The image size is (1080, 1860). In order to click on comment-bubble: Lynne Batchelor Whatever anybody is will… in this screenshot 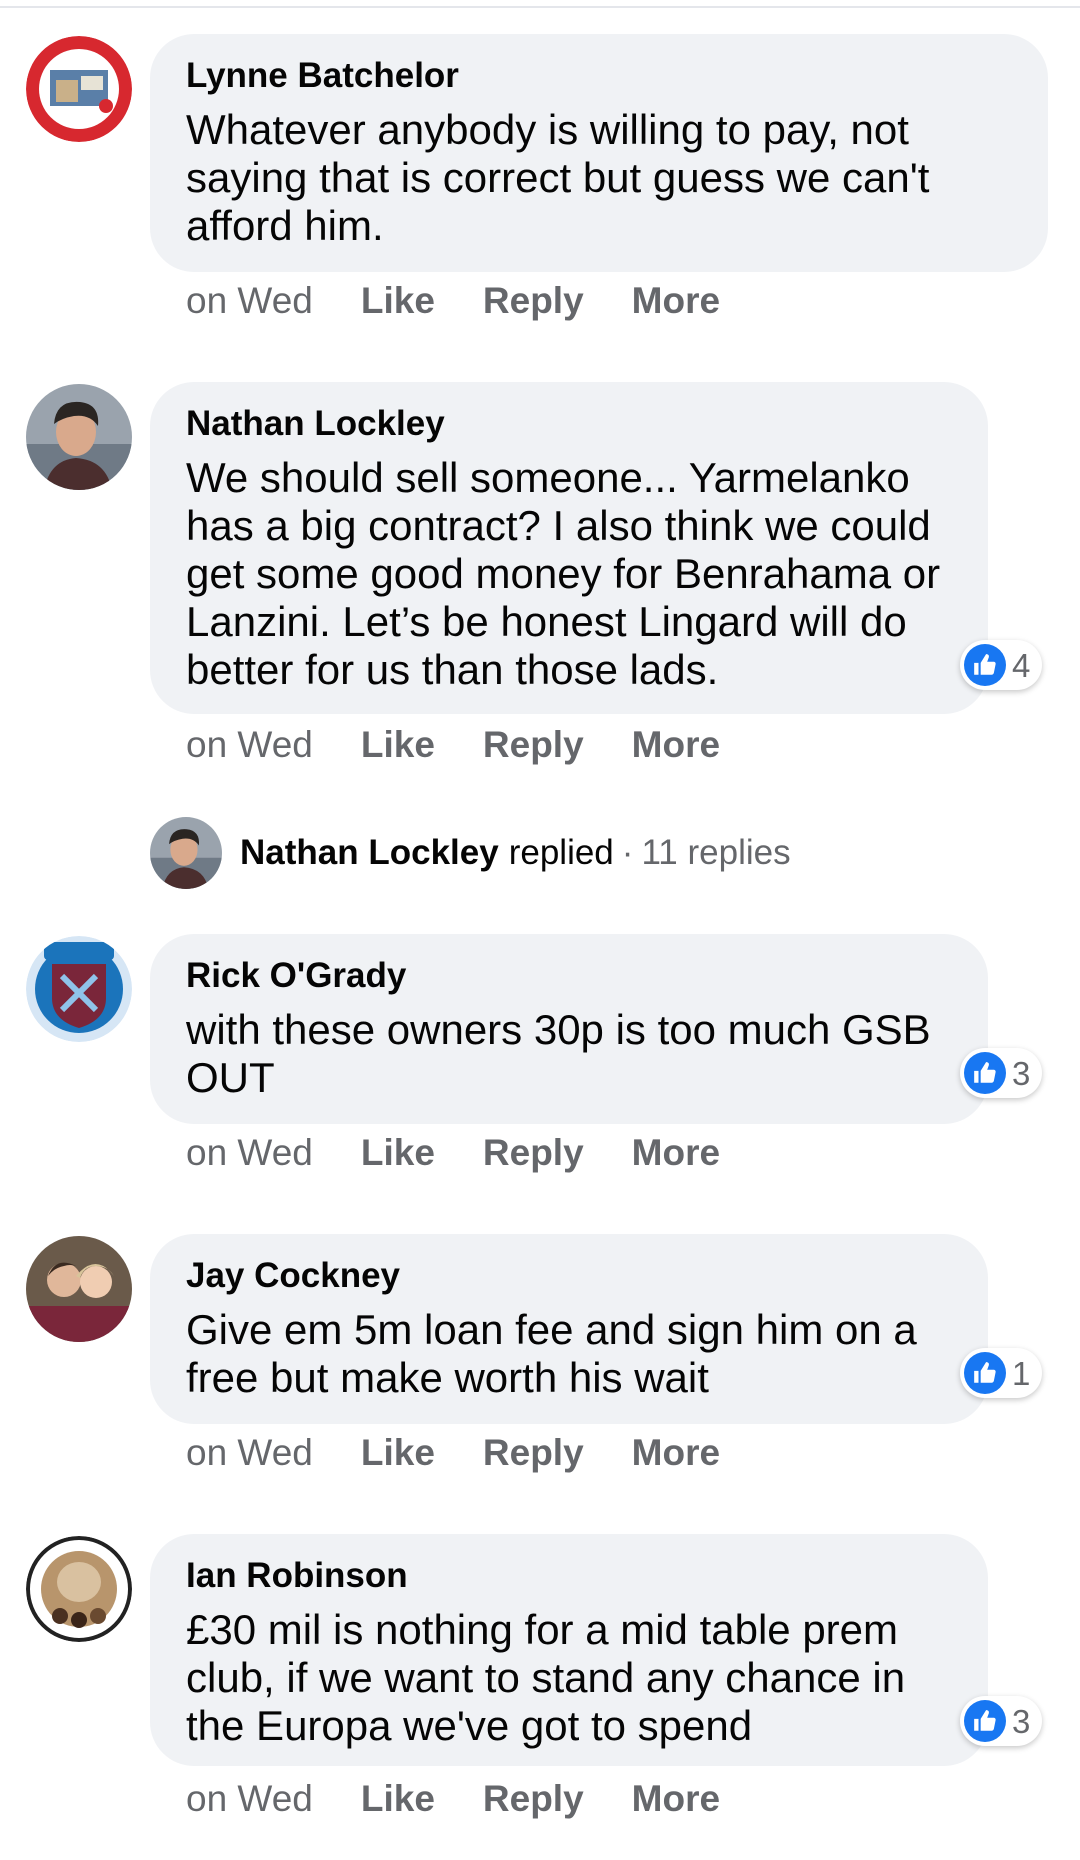, I will do `click(599, 153)`.